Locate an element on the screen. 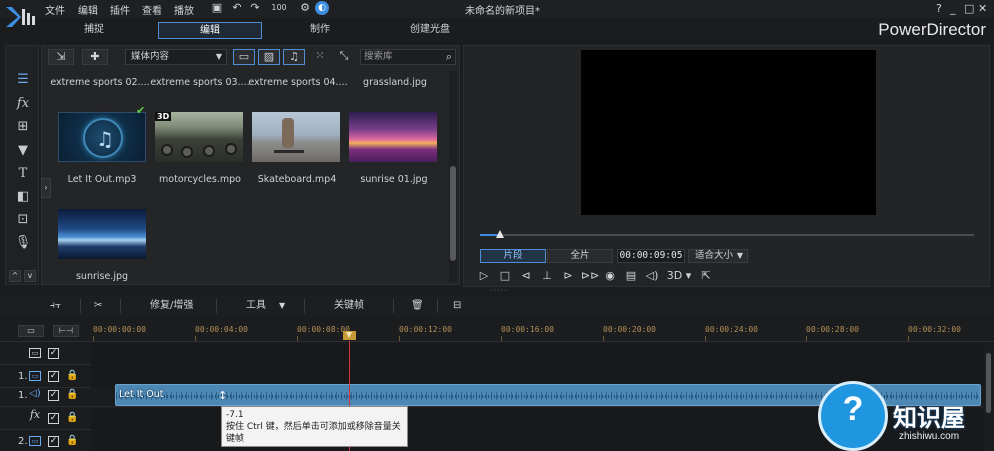 This screenshot has width=994, height=451. master-track-icon: ▭ is located at coordinates (35, 353).